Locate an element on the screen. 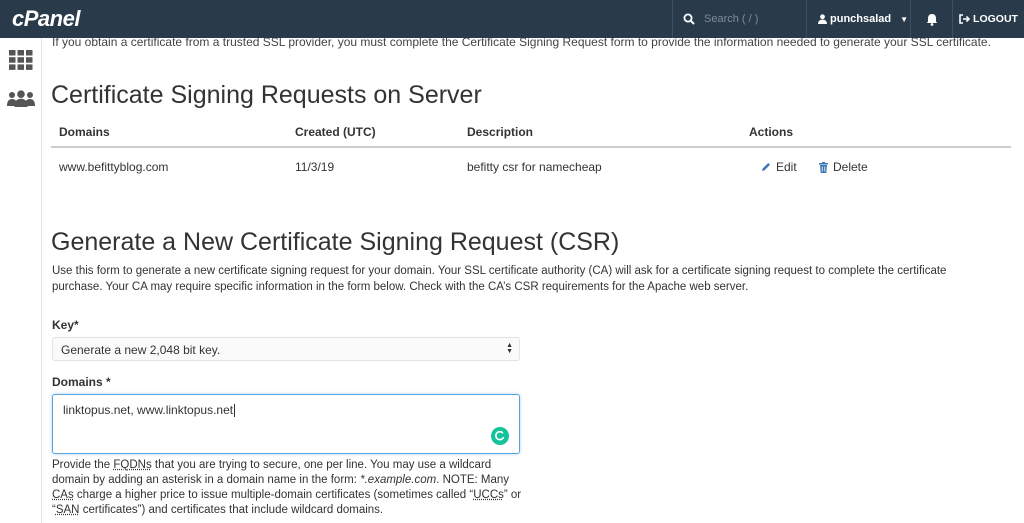 This screenshot has width=1024, height=523. key-select: Generate a new 2,048 bit key. ▲ ▼ is located at coordinates (286, 349).